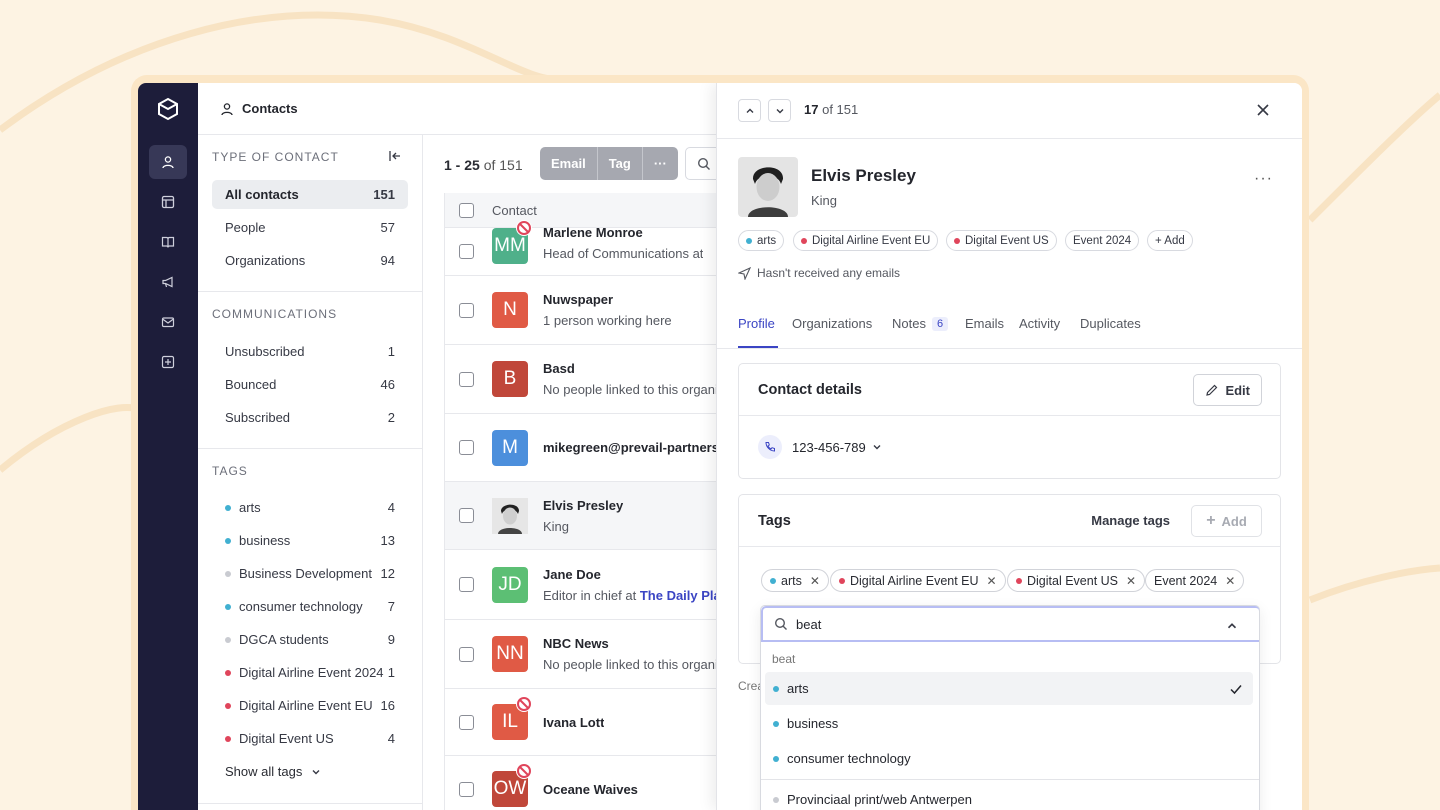 This screenshot has width=1440, height=810. Describe the element at coordinates (749, 110) in the screenshot. I see `previous-contact-button` at that location.